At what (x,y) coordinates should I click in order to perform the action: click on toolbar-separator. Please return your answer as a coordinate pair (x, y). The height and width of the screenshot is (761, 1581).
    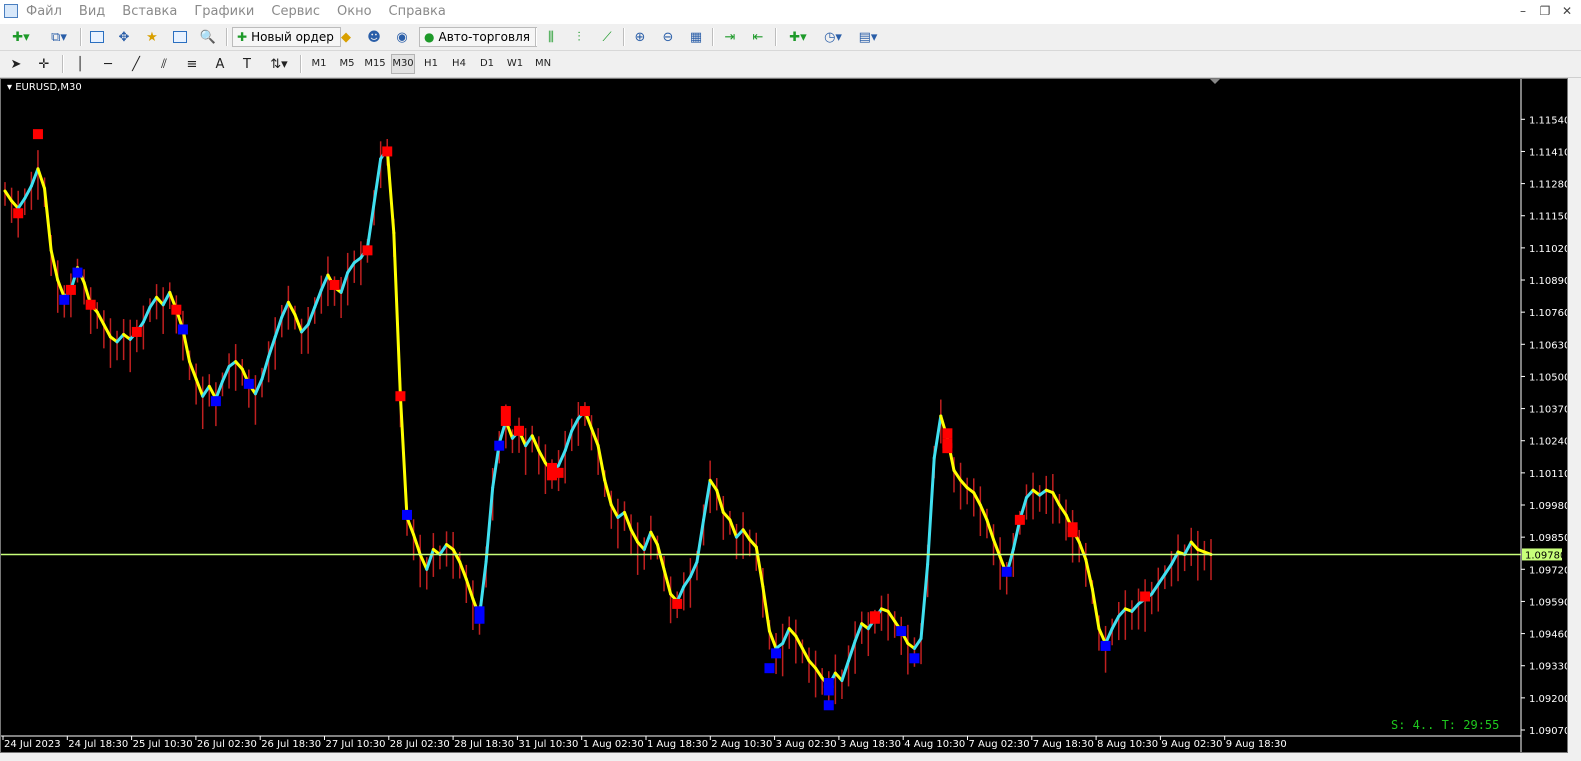
    Looking at the image, I should click on (713, 37).